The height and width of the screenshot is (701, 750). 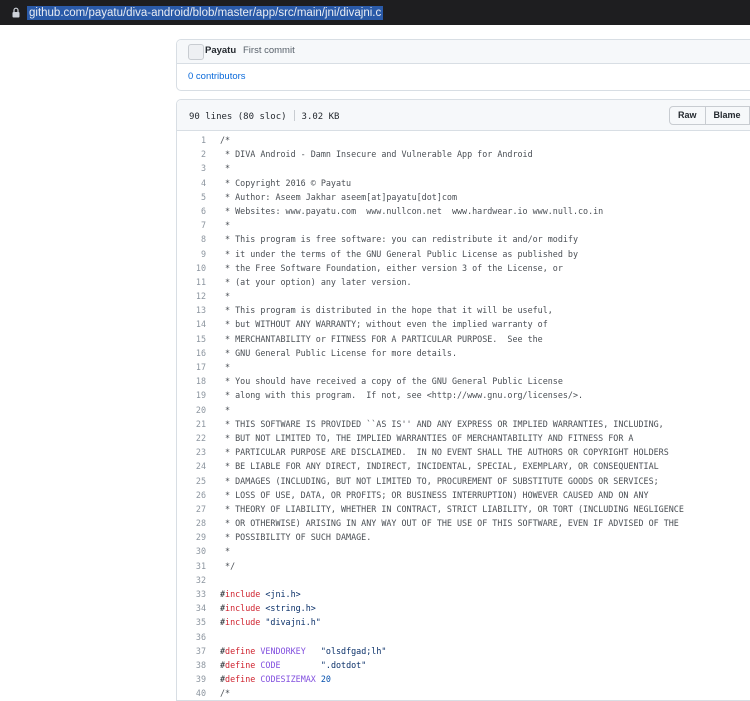 What do you see at coordinates (191, 495) in the screenshot?
I see `line-number: 26` at bounding box center [191, 495].